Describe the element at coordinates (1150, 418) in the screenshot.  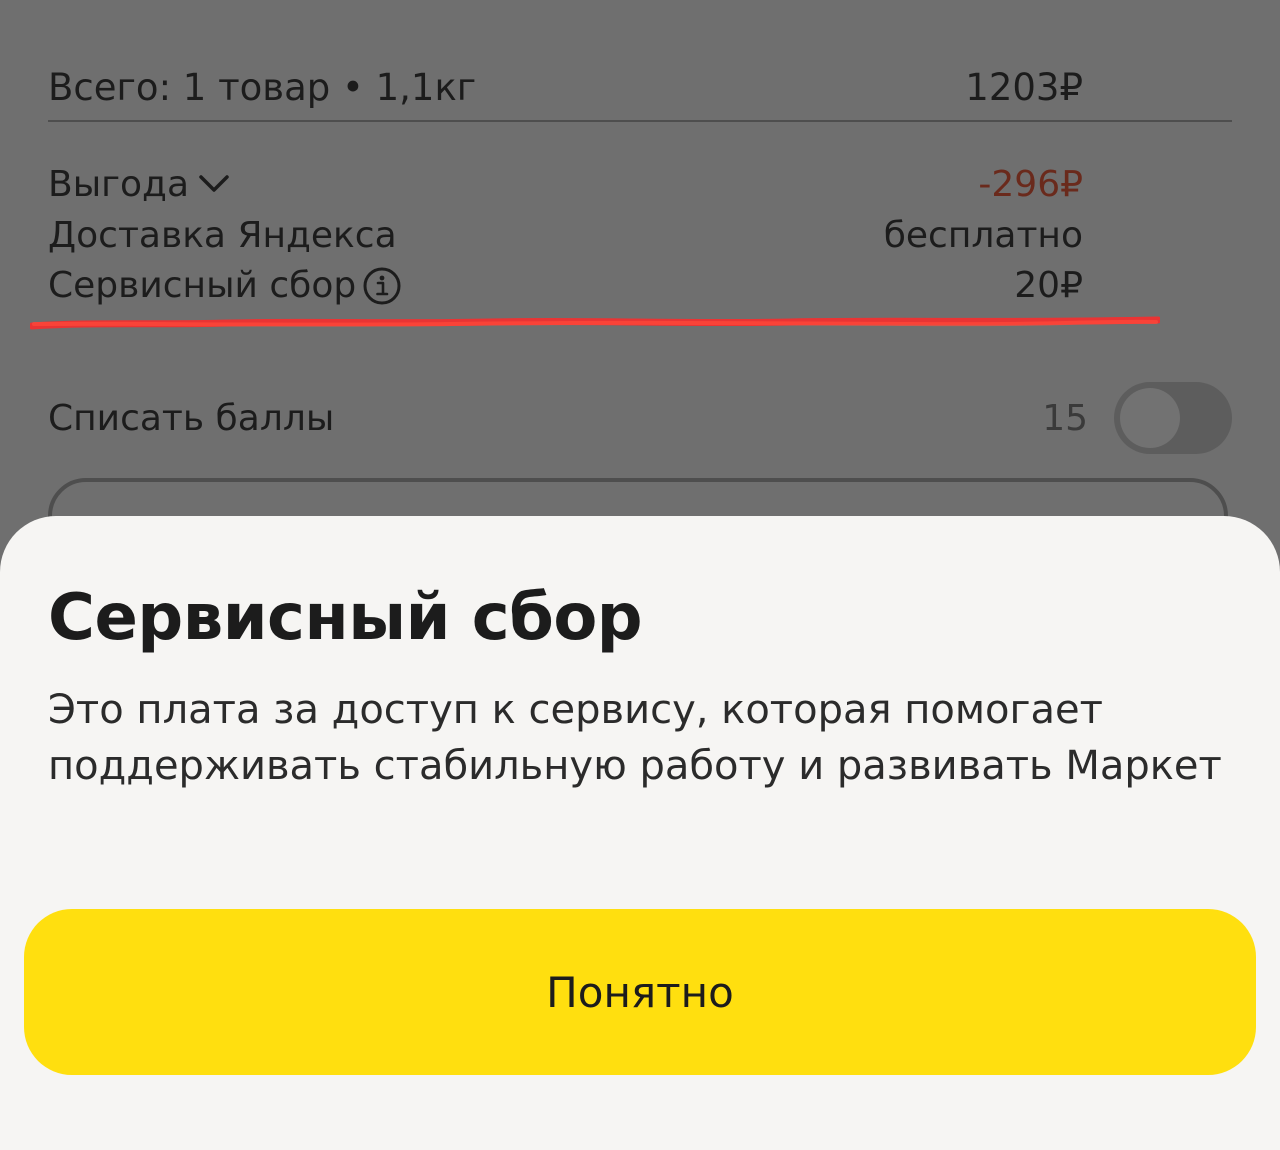
I see `toggle-knob` at that location.